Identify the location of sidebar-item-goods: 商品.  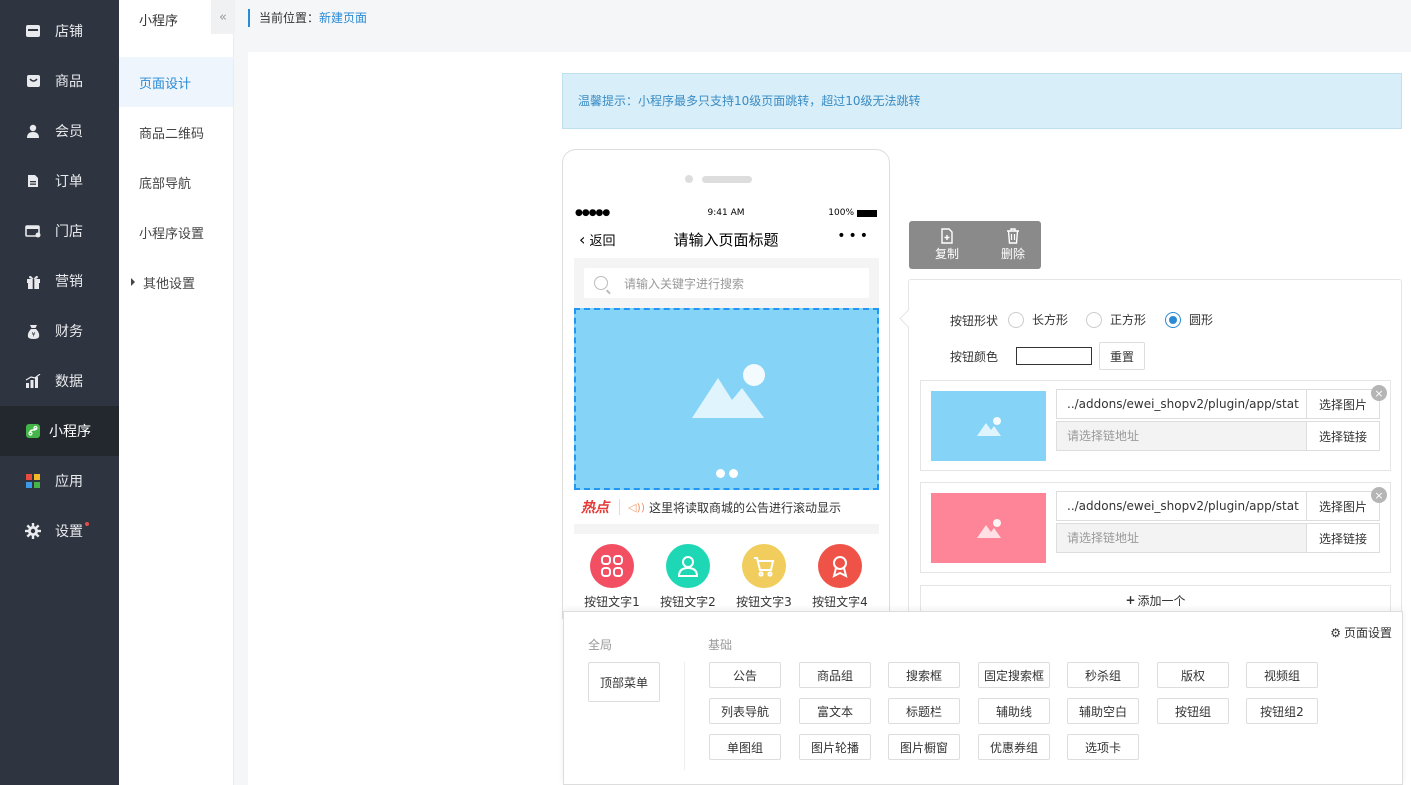
(59, 81).